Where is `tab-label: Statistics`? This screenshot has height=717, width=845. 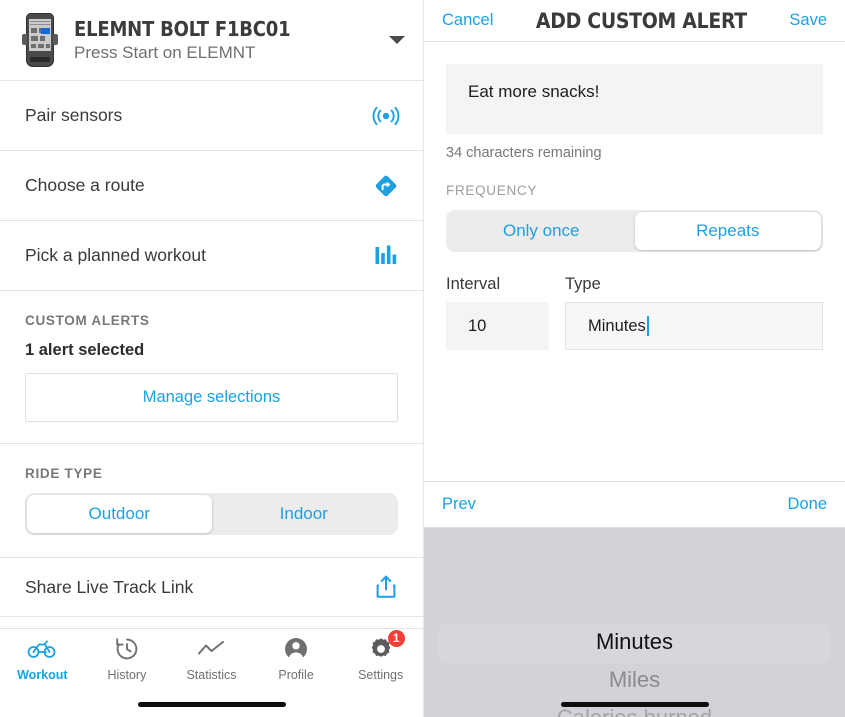
tab-label: Statistics is located at coordinates (211, 675).